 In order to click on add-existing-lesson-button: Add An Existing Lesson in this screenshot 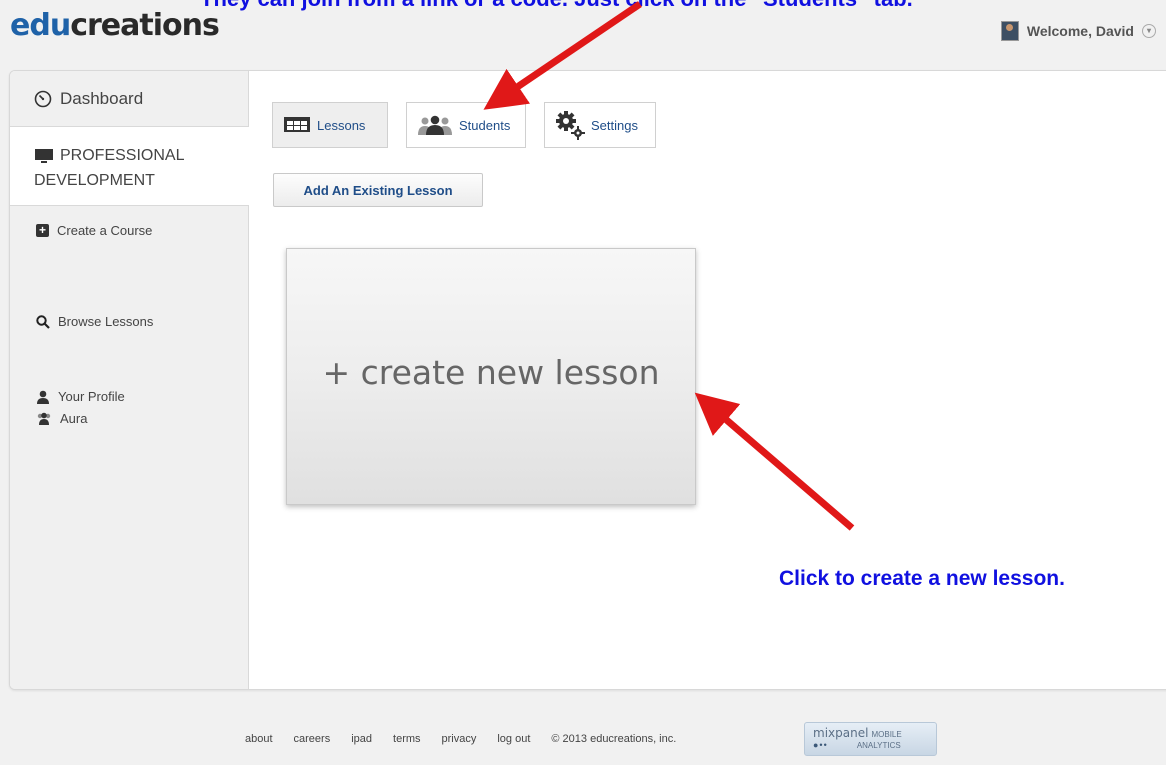, I will do `click(378, 190)`.